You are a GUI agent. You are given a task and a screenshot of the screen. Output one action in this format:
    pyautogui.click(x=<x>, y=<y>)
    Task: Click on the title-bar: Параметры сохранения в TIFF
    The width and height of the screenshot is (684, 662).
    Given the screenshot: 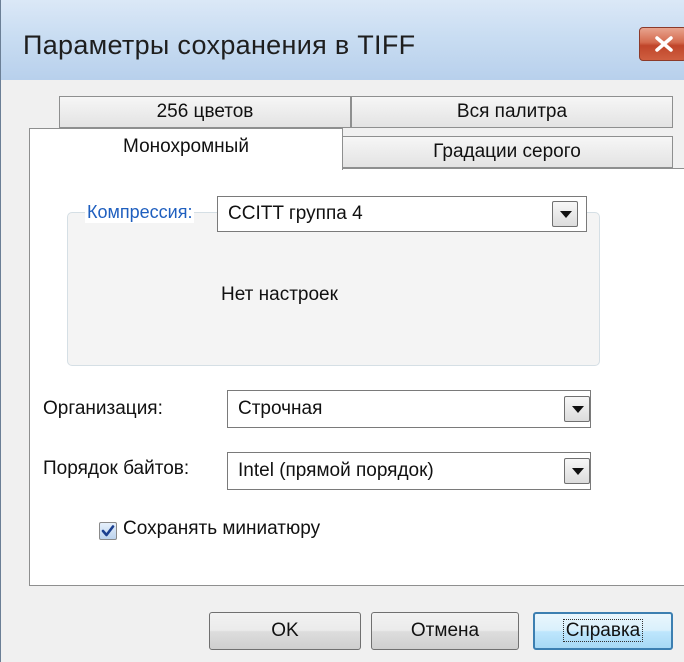 What is the action you would take?
    pyautogui.click(x=342, y=40)
    